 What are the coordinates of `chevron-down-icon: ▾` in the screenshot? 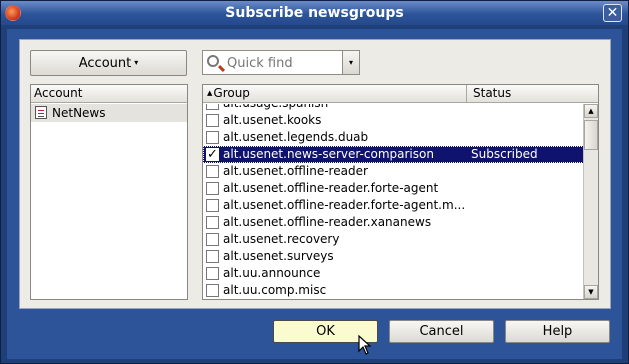 It's located at (136, 62).